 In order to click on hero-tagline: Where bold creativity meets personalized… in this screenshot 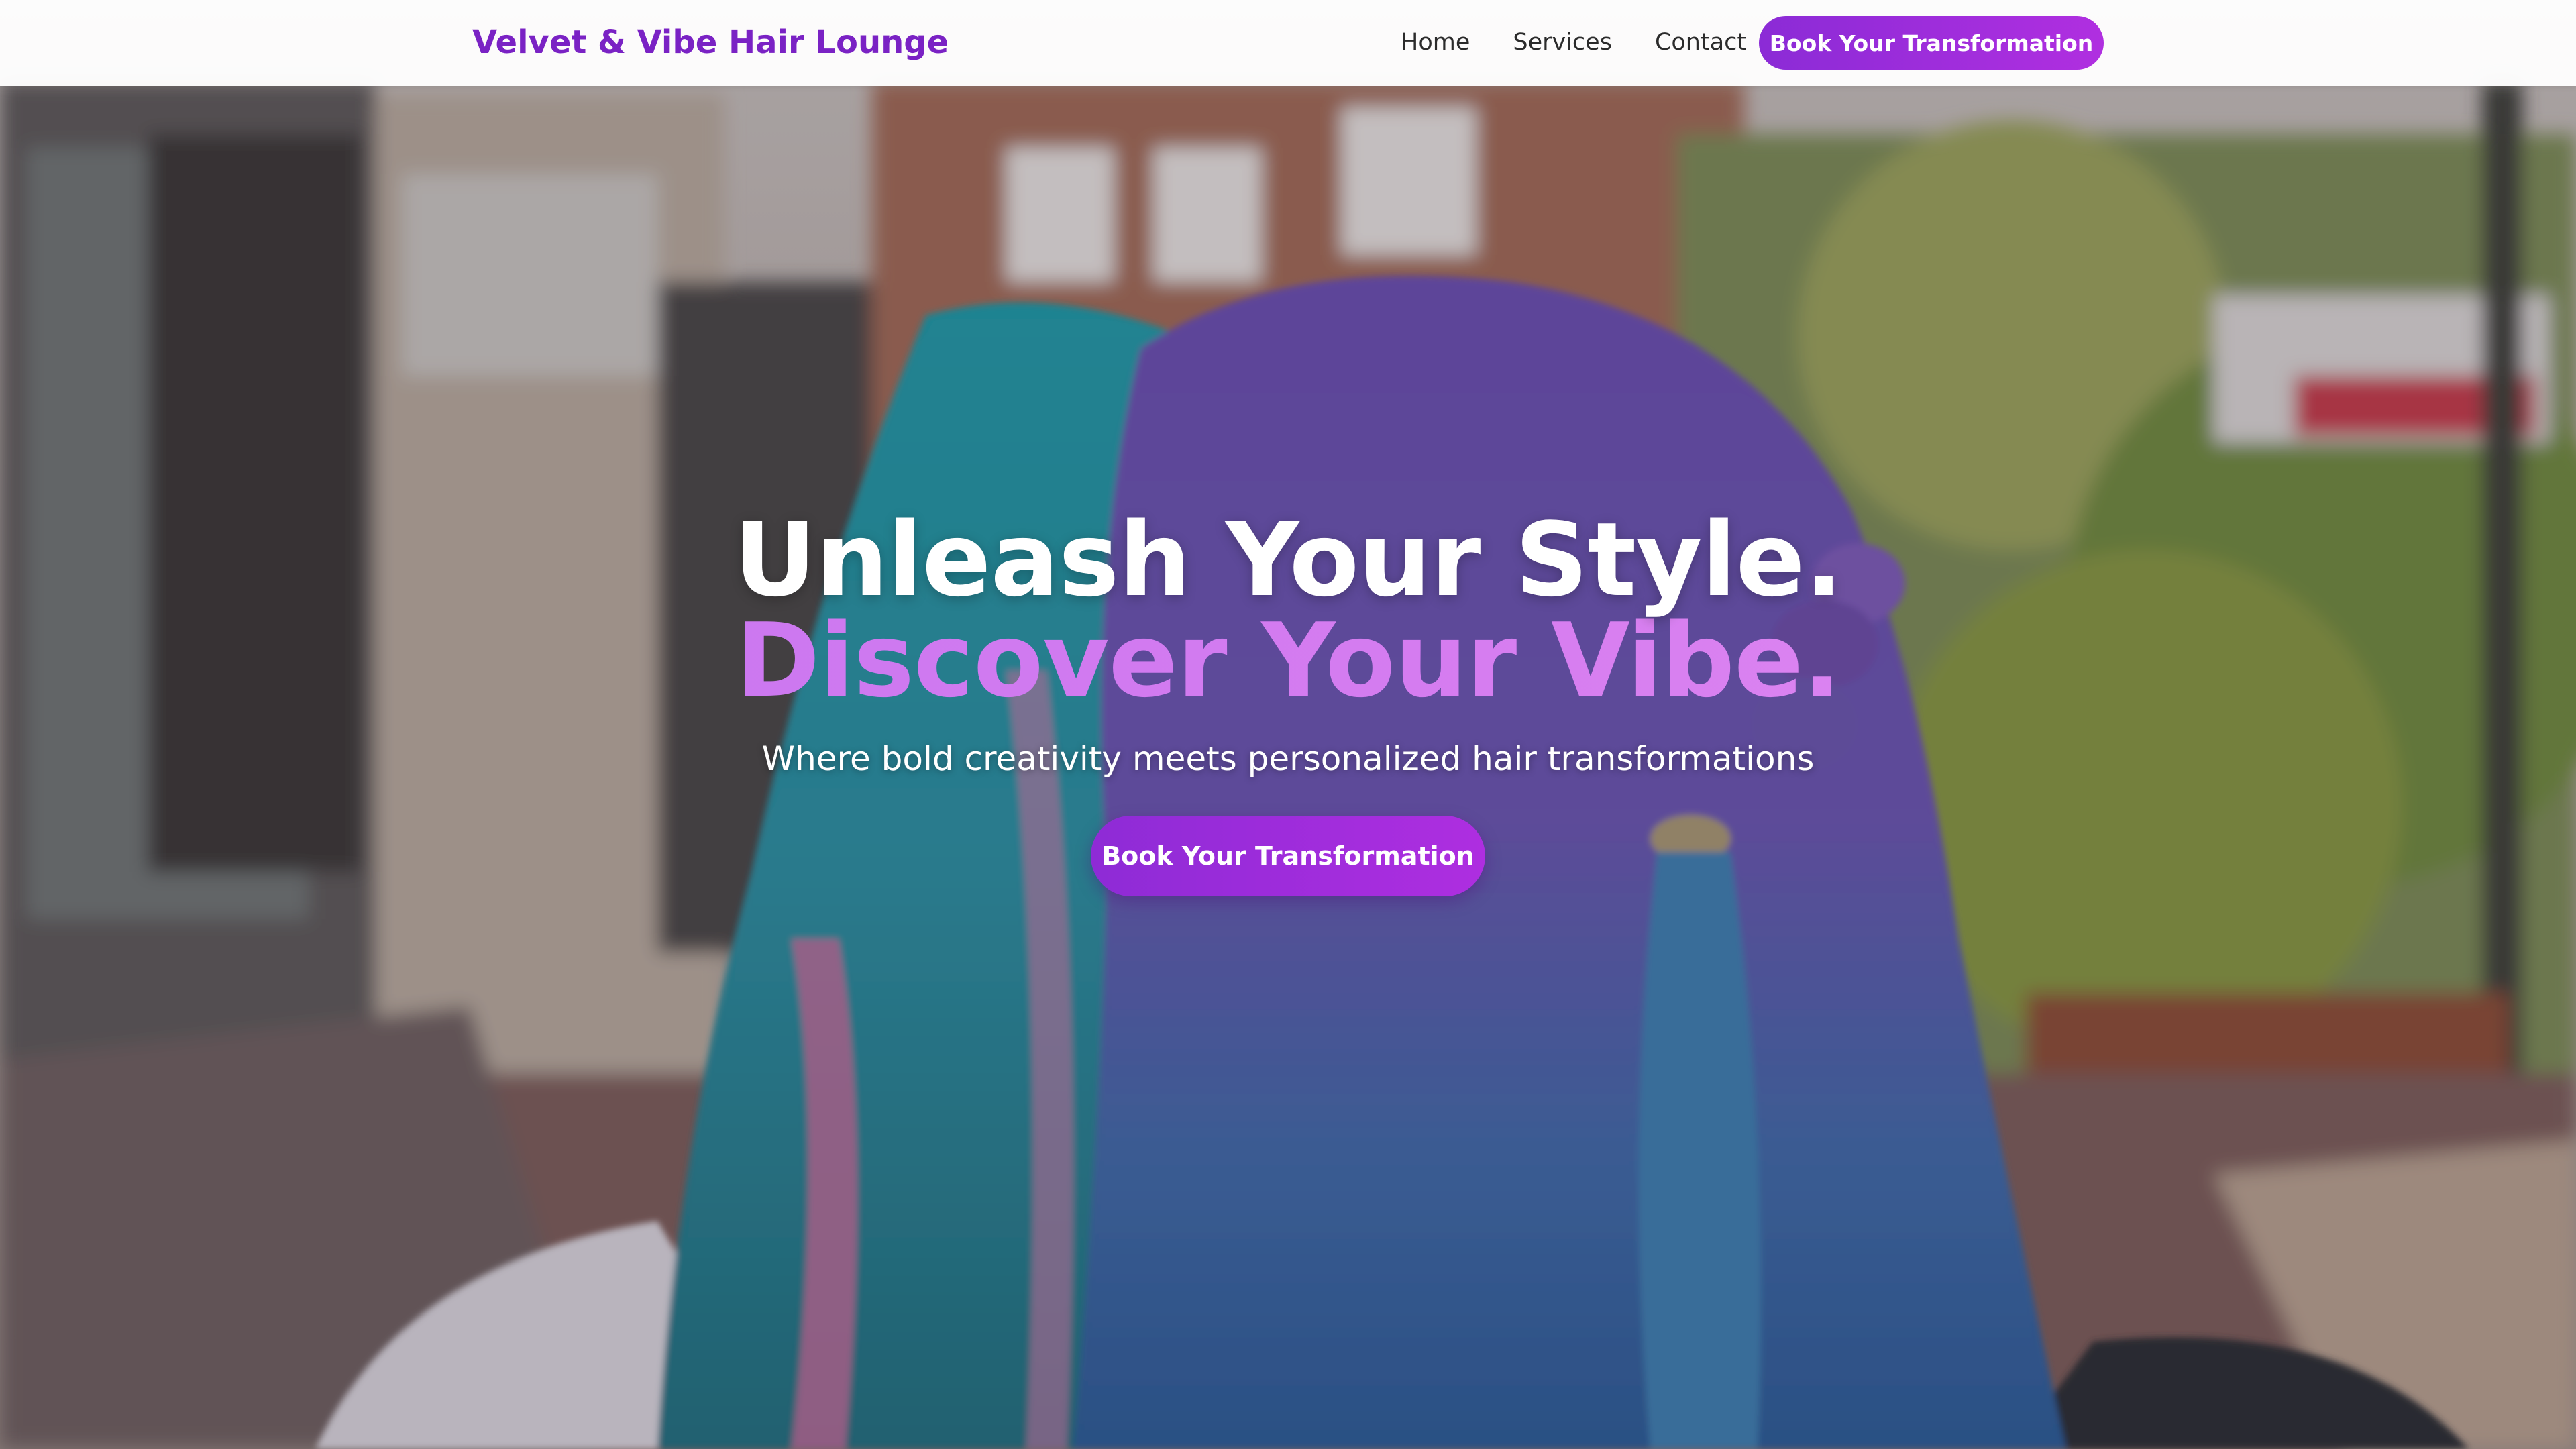, I will do `click(1288, 758)`.